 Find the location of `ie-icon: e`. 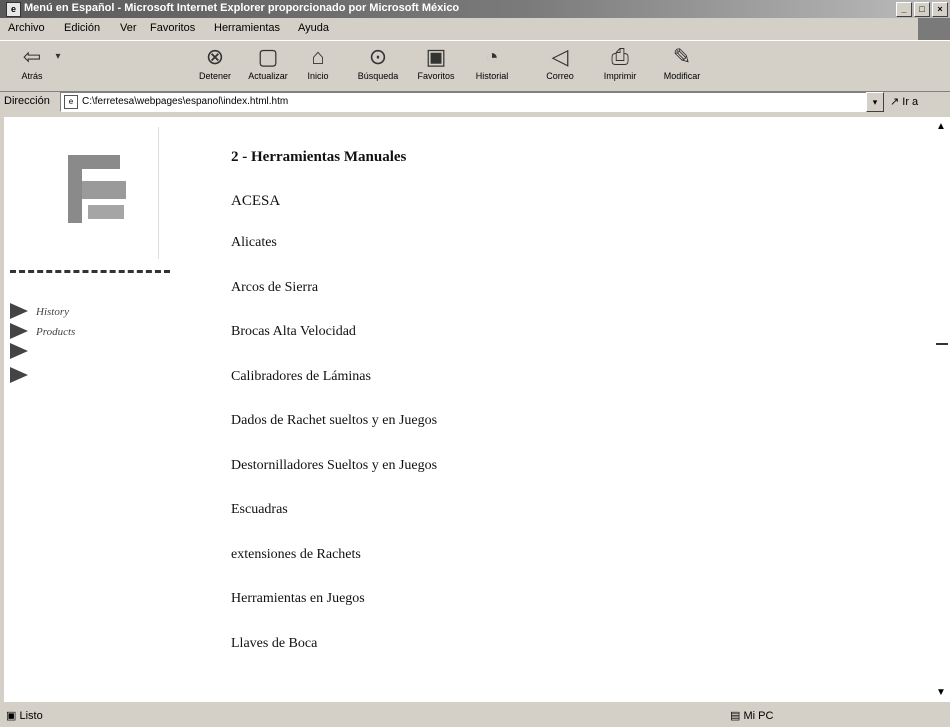

ie-icon: e is located at coordinates (13, 9).